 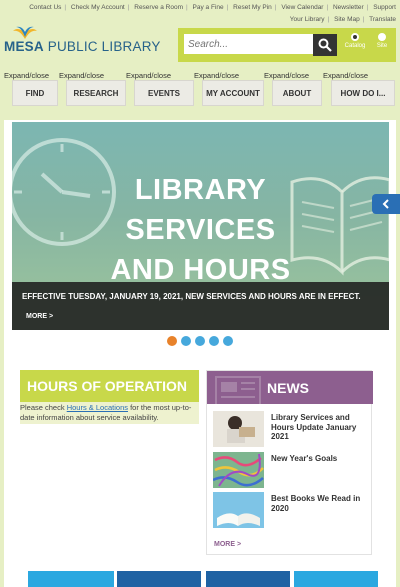 I want to click on logo-book-icon, so click(x=25, y=32).